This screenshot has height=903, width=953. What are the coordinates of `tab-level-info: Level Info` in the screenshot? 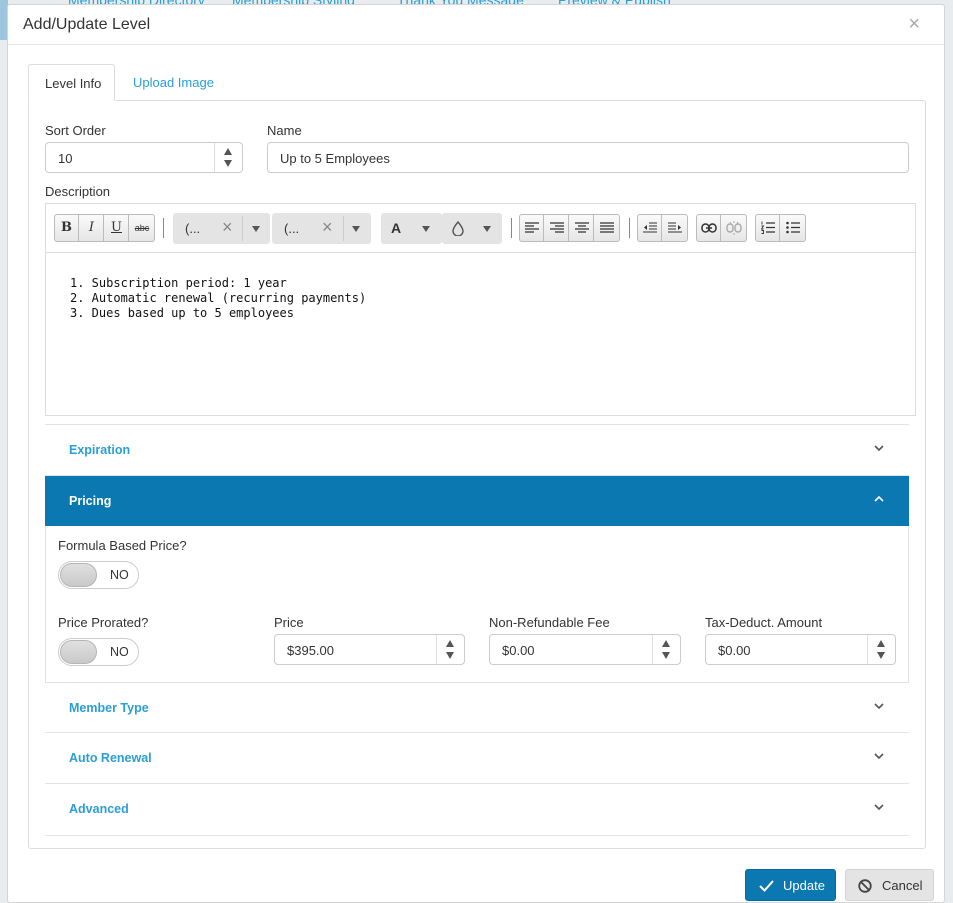 It's located at (71, 82).